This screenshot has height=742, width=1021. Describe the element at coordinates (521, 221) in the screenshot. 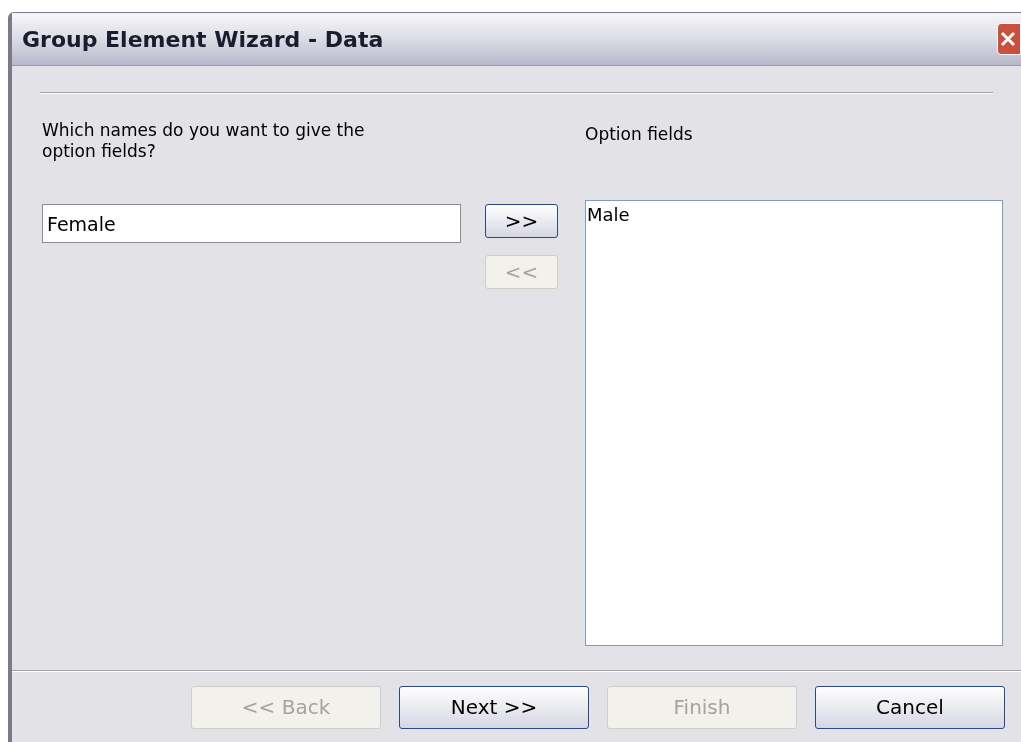

I see `wizard-button: >>` at that location.